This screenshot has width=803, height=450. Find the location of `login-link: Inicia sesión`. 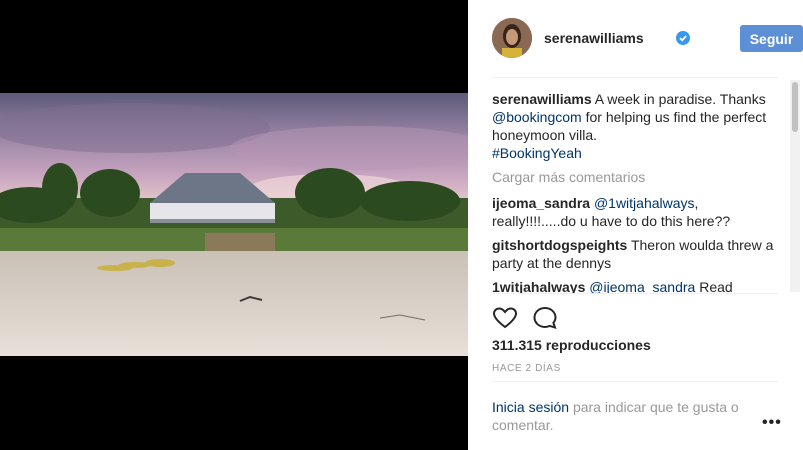

login-link: Inicia sesión is located at coordinates (530, 407).